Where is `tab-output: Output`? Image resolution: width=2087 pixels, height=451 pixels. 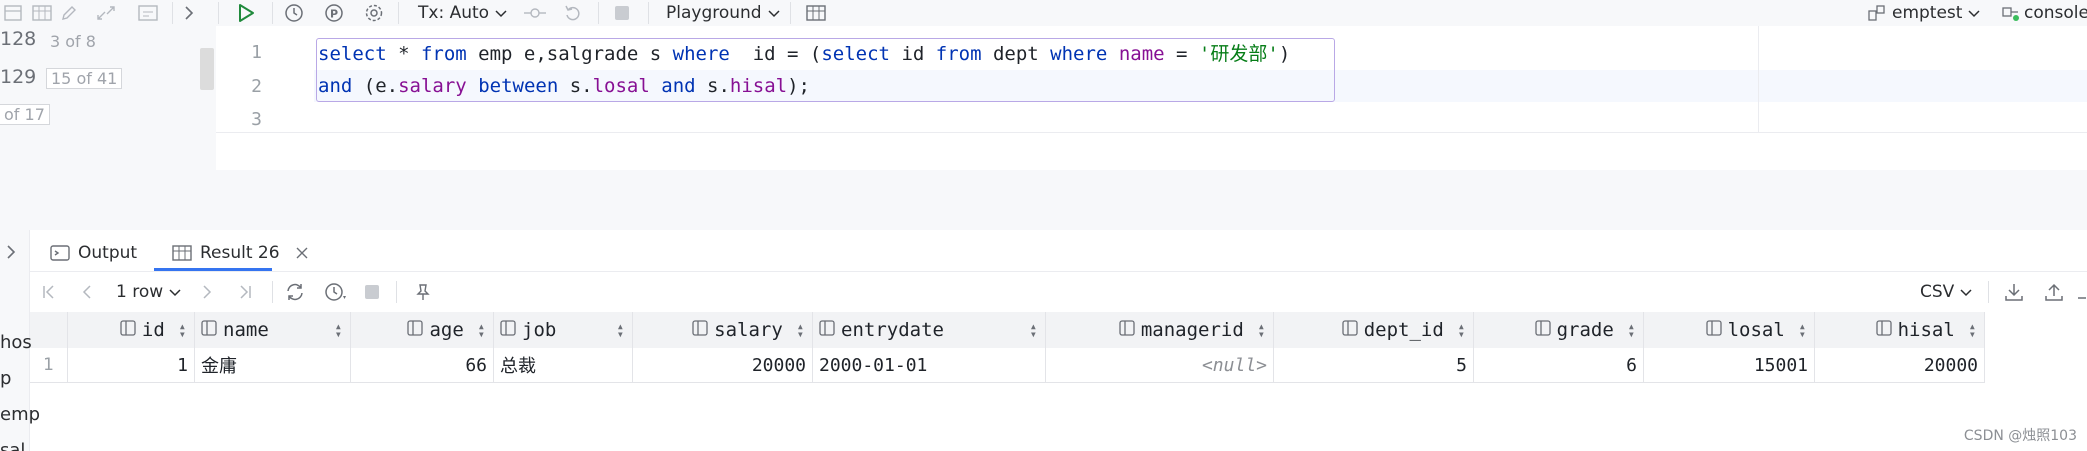 tab-output: Output is located at coordinates (93, 253).